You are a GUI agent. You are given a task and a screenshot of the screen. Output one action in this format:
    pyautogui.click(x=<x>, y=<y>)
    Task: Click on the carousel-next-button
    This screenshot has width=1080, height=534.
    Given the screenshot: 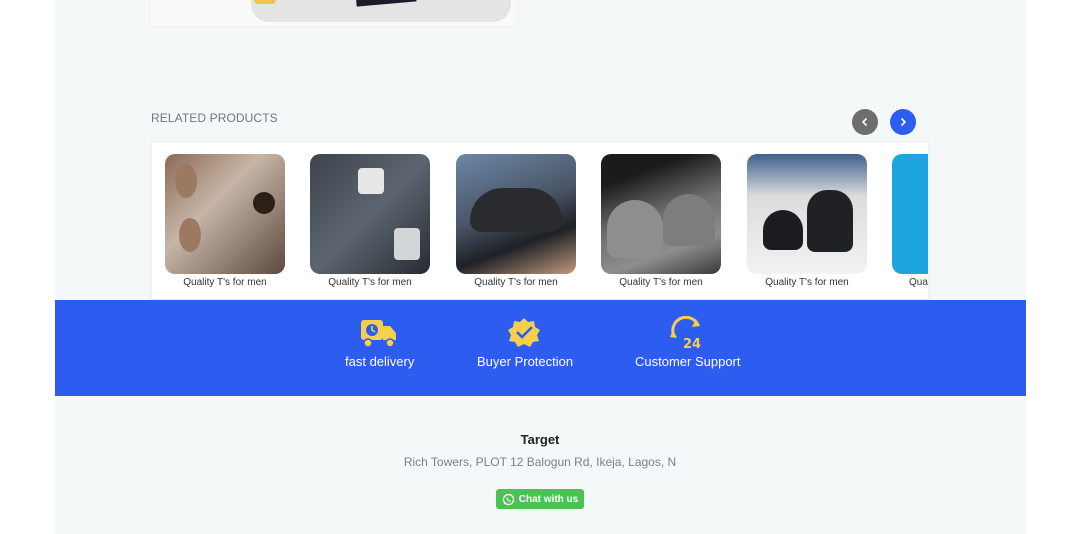 What is the action you would take?
    pyautogui.click(x=903, y=122)
    